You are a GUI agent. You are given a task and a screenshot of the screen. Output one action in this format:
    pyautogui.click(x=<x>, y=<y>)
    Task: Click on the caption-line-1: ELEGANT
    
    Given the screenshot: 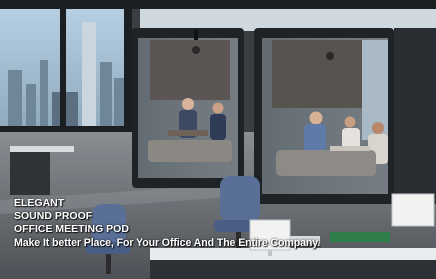 What is the action you would take?
    pyautogui.click(x=39, y=203)
    